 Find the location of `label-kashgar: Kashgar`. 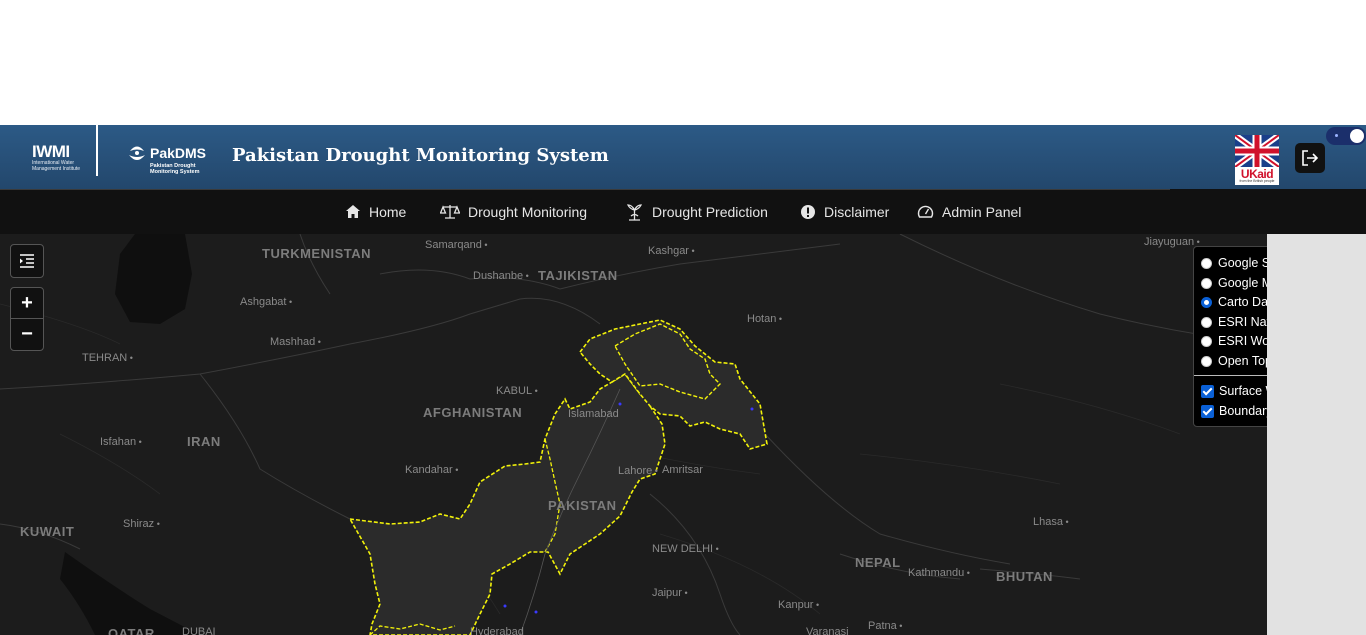

label-kashgar: Kashgar is located at coordinates (671, 251).